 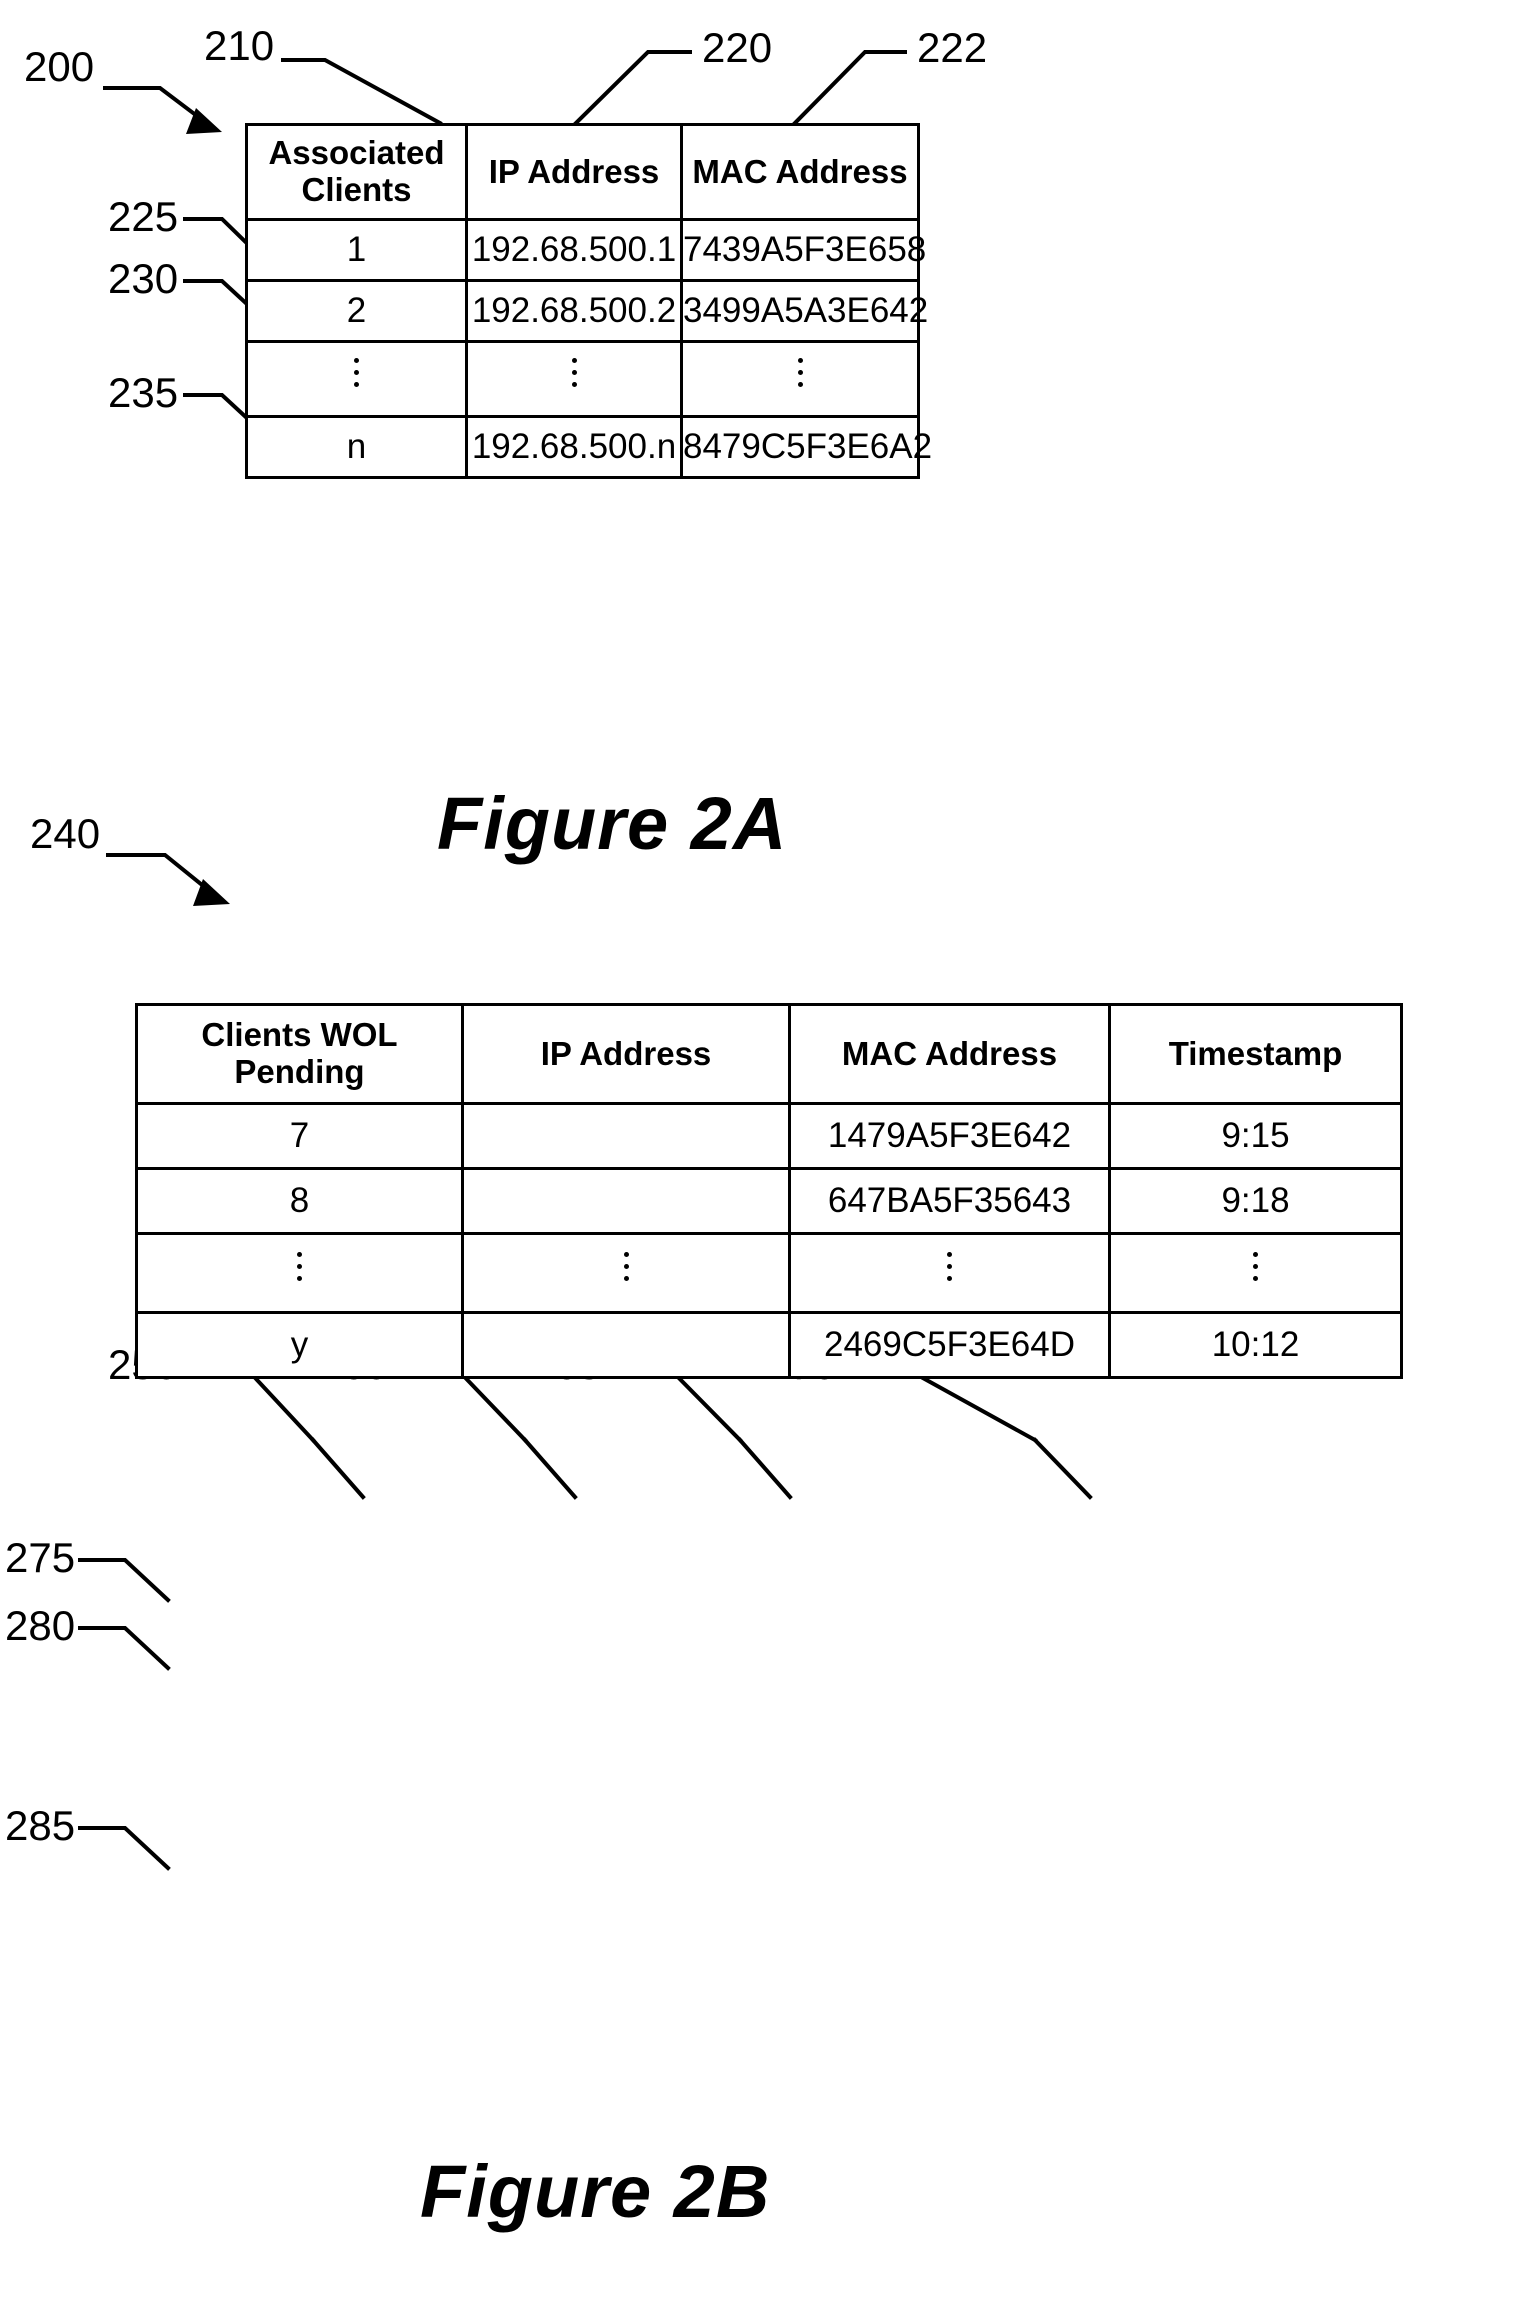 I want to click on cell-mac-address: 7439A5F3E658, so click(x=803, y=250).